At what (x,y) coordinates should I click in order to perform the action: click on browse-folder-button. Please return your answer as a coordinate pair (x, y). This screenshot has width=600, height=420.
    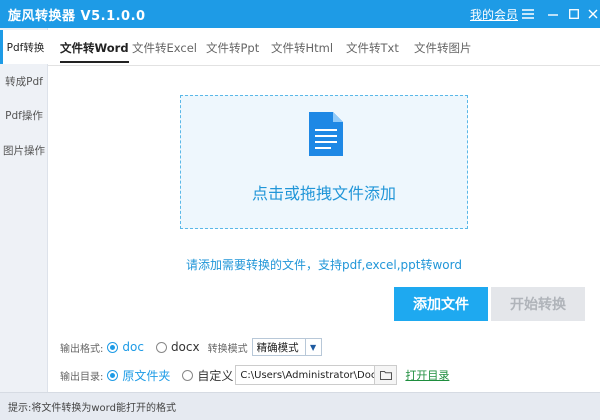
    Looking at the image, I should click on (386, 375).